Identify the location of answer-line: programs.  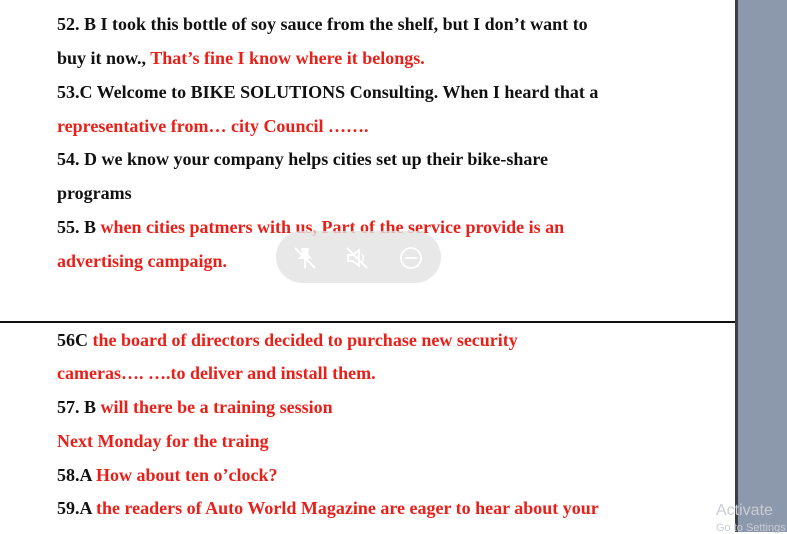
(94, 193).